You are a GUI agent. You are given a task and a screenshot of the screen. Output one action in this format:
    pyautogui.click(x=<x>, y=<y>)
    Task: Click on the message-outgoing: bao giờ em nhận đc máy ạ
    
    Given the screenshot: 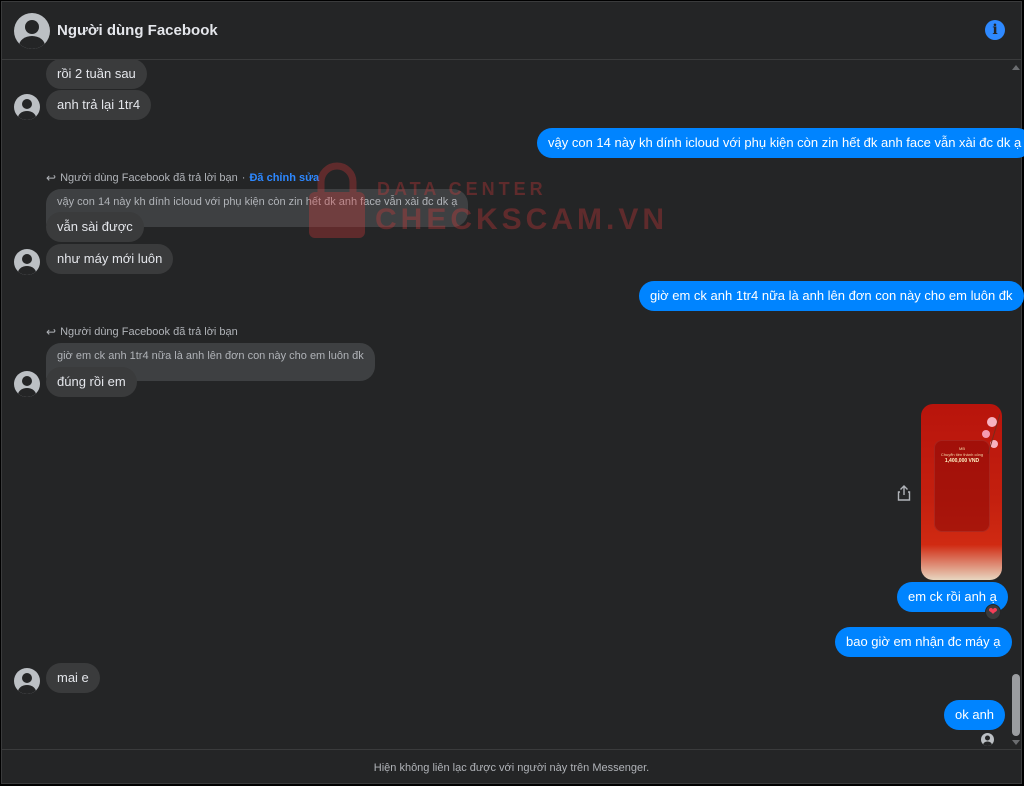 What is the action you would take?
    pyautogui.click(x=923, y=642)
    